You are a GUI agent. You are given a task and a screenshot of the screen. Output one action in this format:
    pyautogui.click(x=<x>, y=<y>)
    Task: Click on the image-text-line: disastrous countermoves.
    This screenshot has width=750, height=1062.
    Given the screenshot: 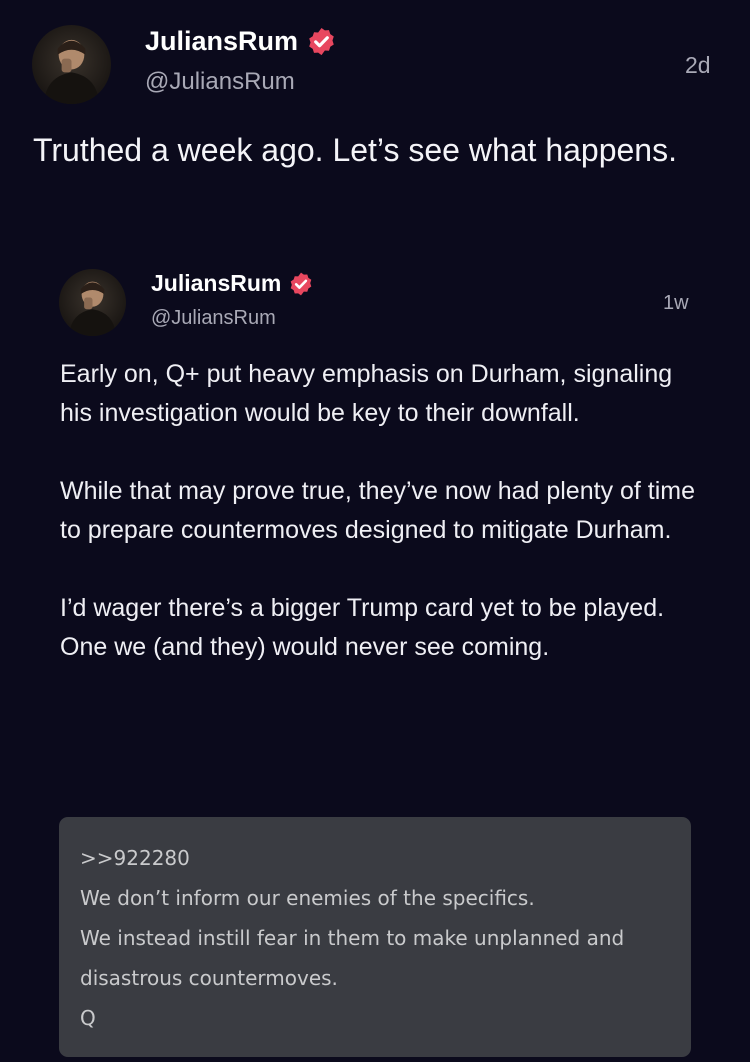 What is the action you would take?
    pyautogui.click(x=209, y=978)
    